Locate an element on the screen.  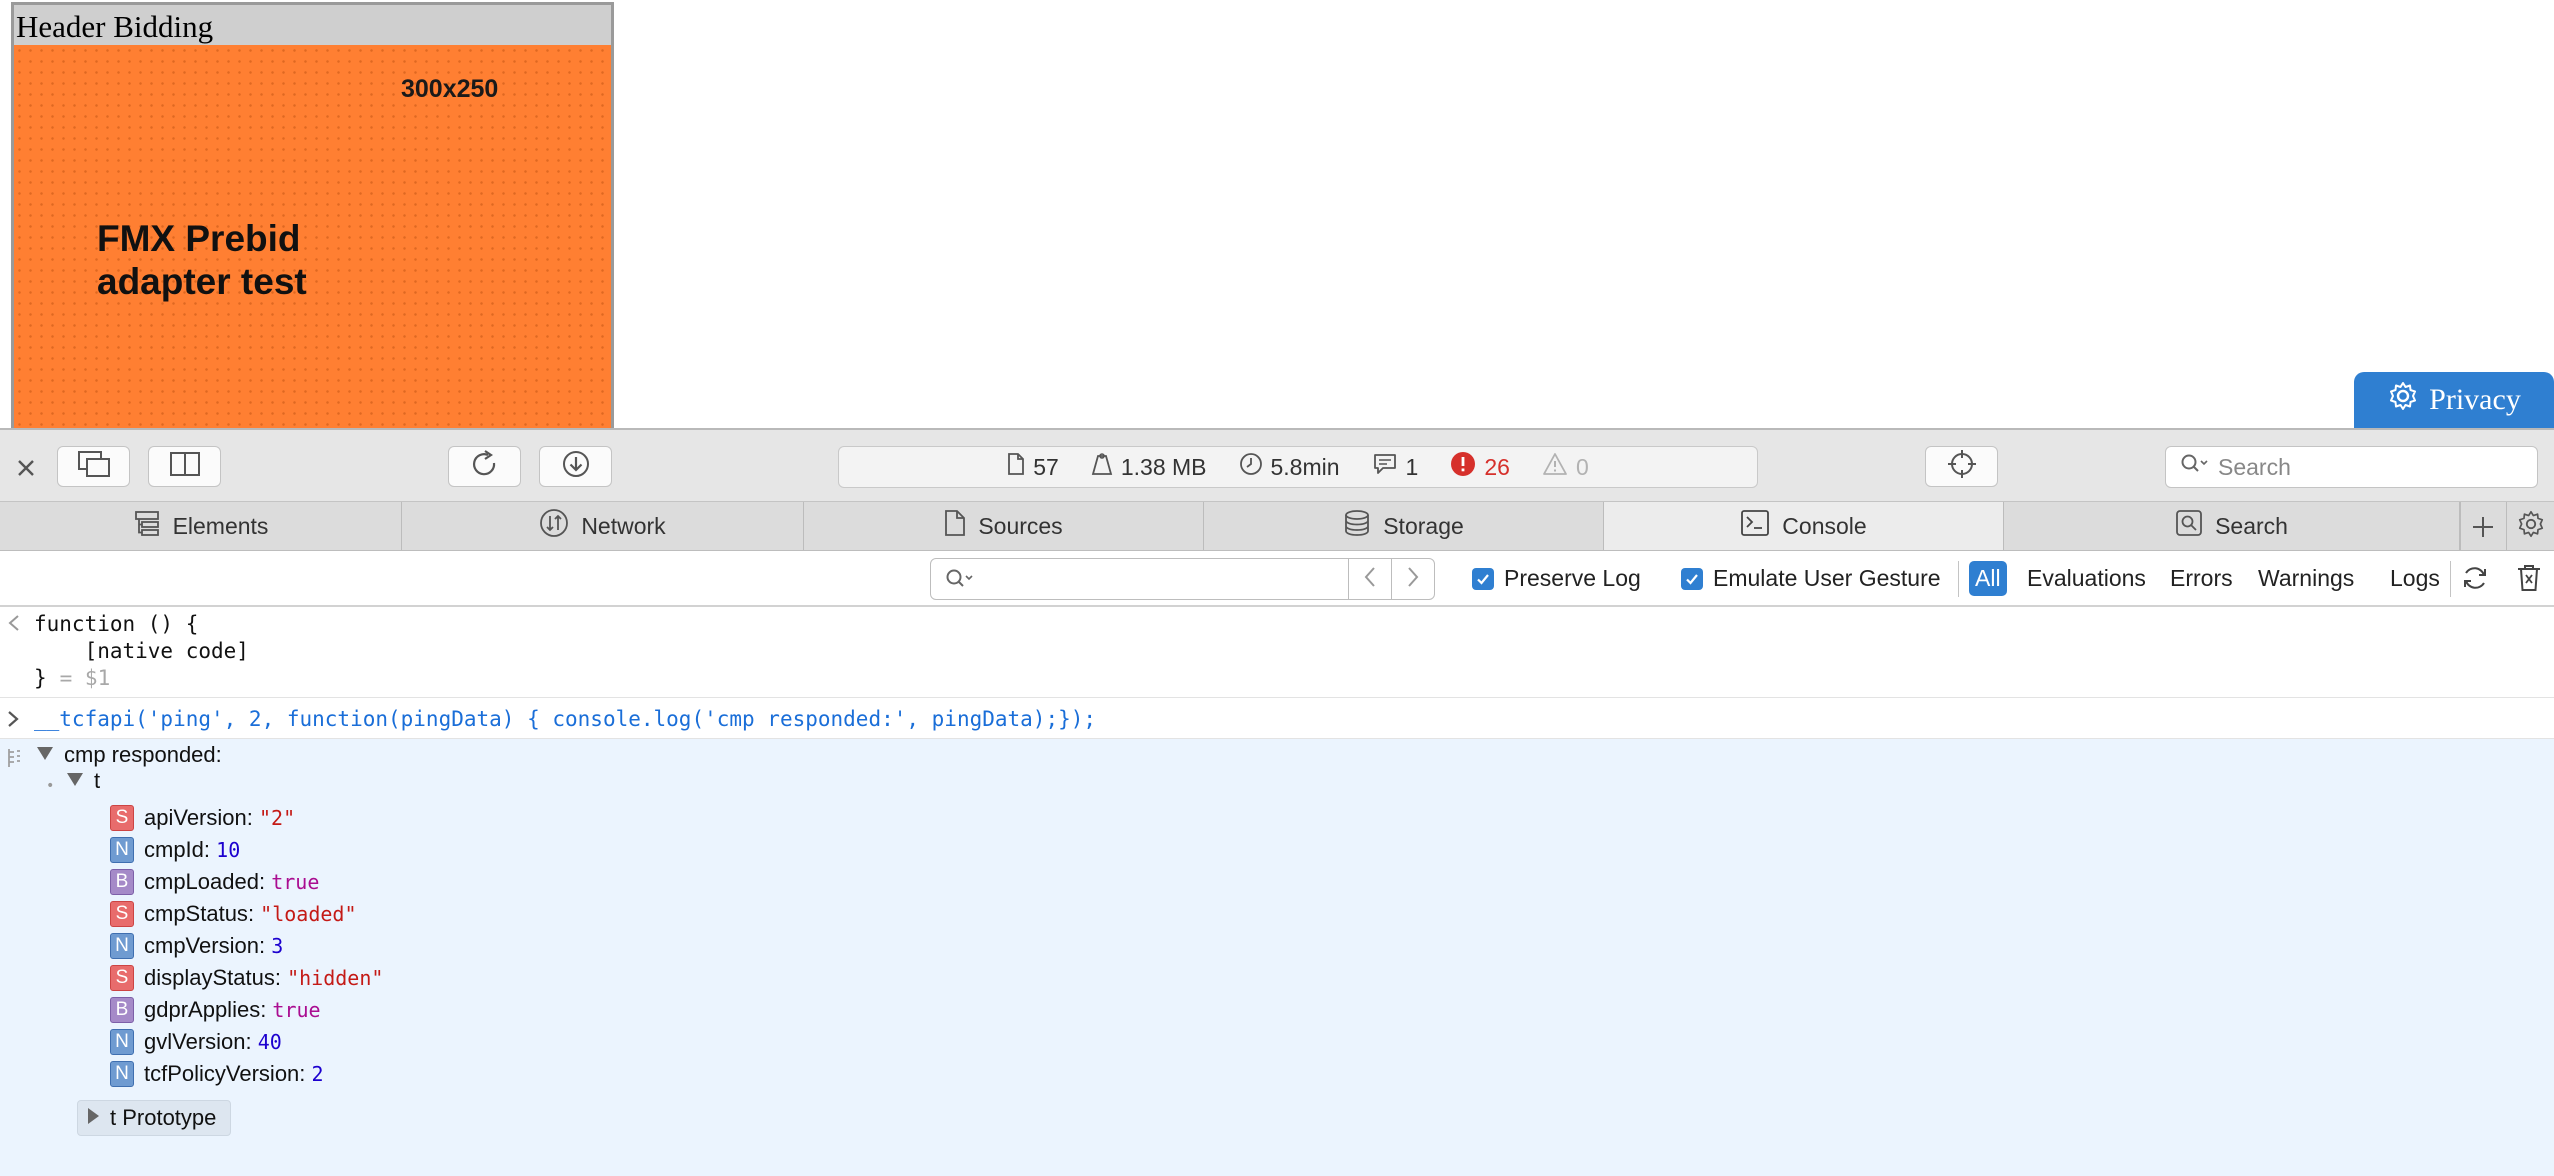
checkmark-icon is located at coordinates (1483, 578).